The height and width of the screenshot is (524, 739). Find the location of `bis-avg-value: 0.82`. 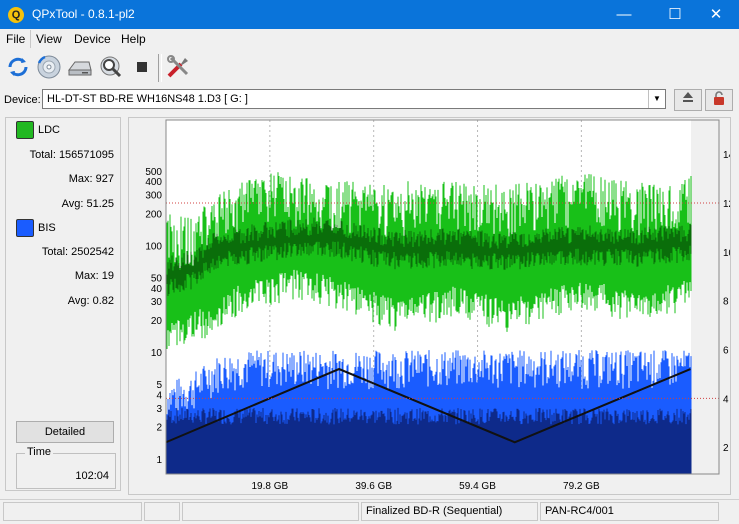

bis-avg-value: 0.82 is located at coordinates (103, 301).